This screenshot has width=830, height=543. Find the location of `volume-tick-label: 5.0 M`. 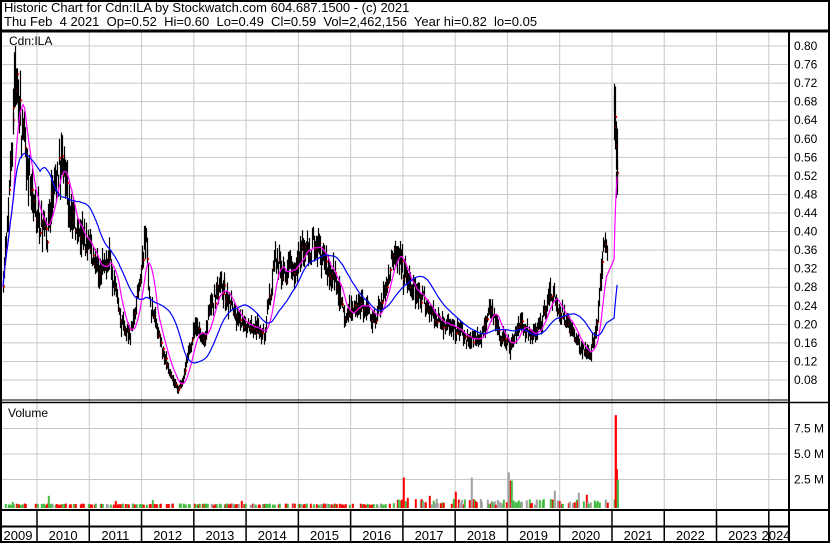

volume-tick-label: 5.0 M is located at coordinates (809, 454).